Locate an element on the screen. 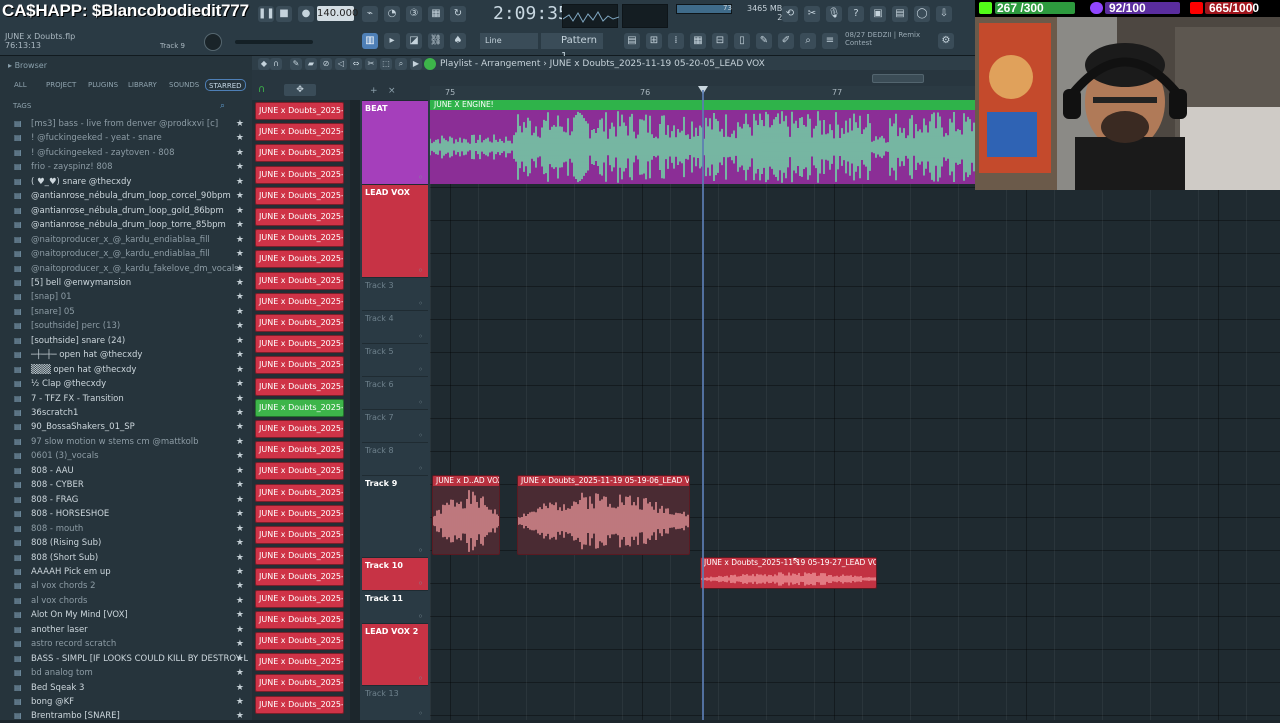  playlist-mode-icon: ▥ is located at coordinates (370, 41).